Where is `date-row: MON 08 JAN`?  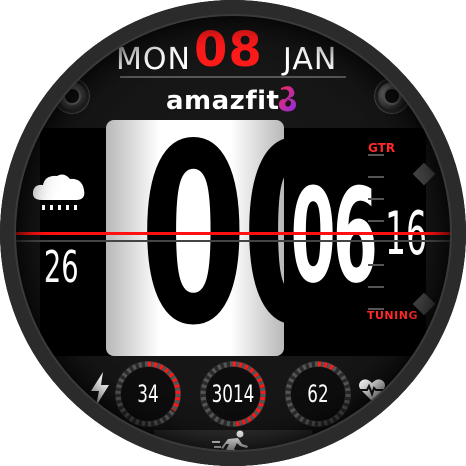 date-row: MON 08 JAN is located at coordinates (233, 50).